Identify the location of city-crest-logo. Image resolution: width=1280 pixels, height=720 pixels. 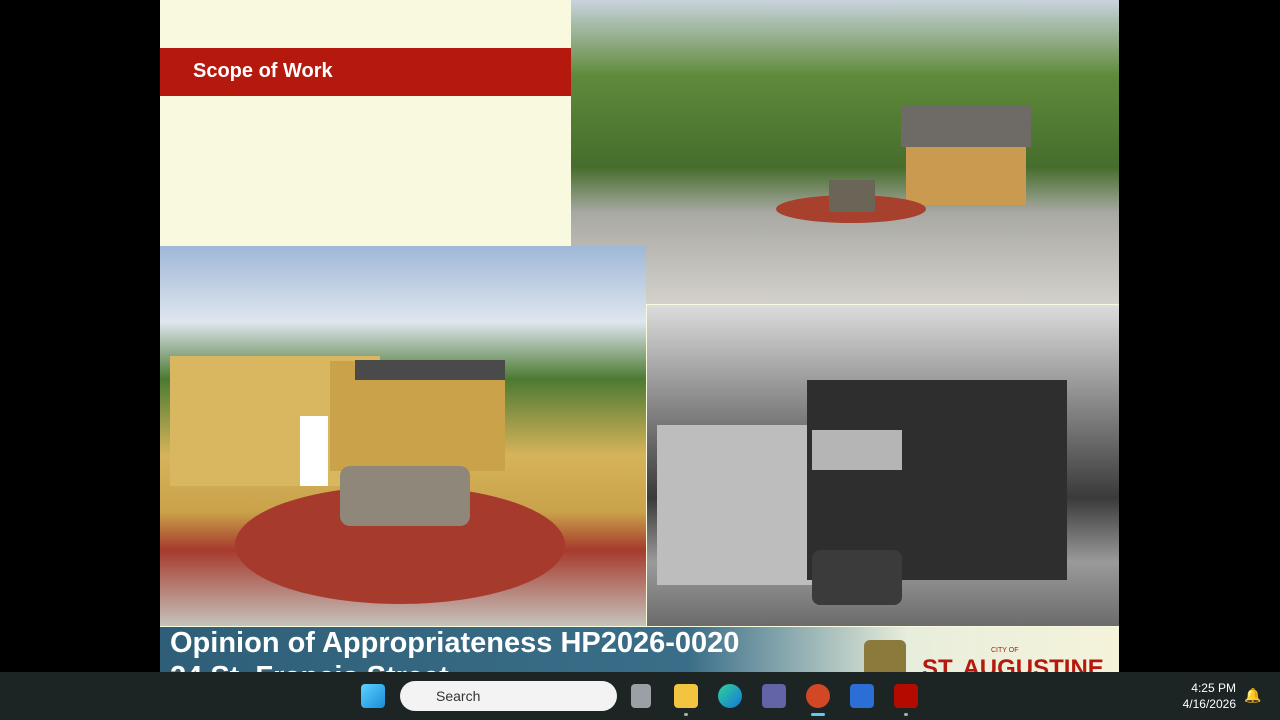
(885, 656).